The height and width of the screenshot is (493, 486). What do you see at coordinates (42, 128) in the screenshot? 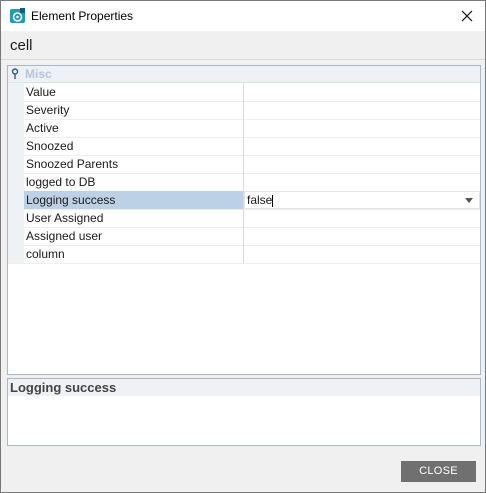
I see `property-name: Active` at bounding box center [42, 128].